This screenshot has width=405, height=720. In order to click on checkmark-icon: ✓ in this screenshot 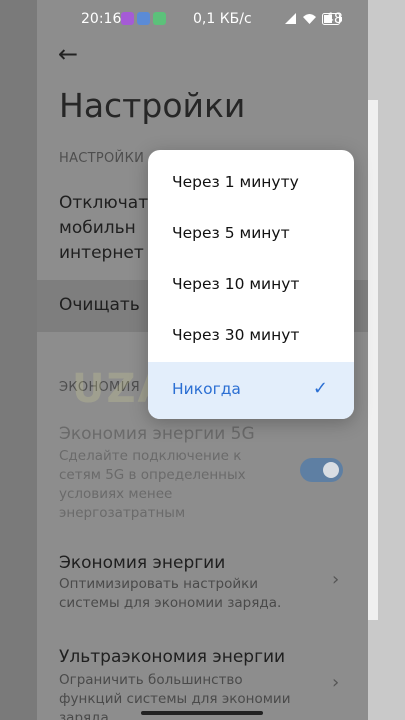, I will do `click(320, 388)`.